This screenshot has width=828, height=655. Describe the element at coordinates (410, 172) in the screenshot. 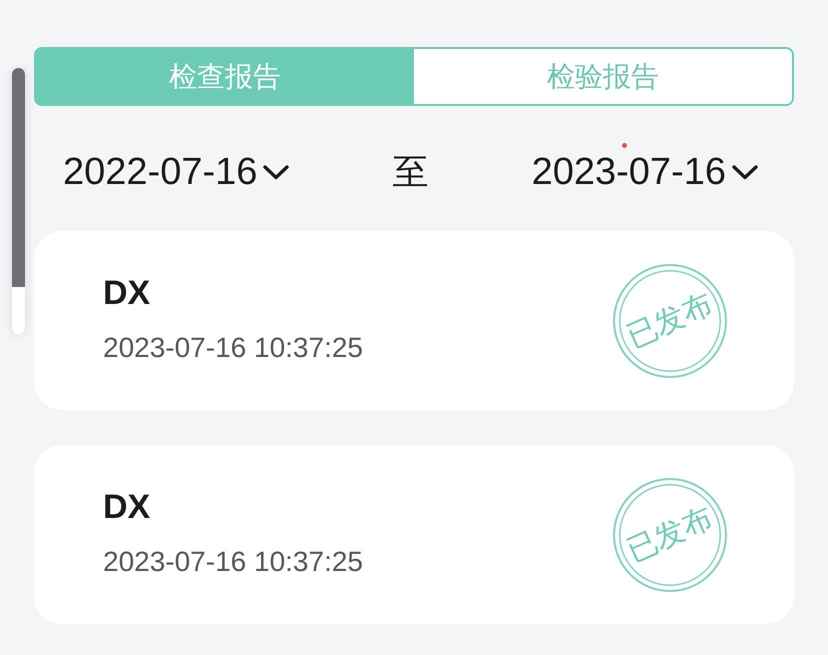

I see `date-separator: 至` at that location.